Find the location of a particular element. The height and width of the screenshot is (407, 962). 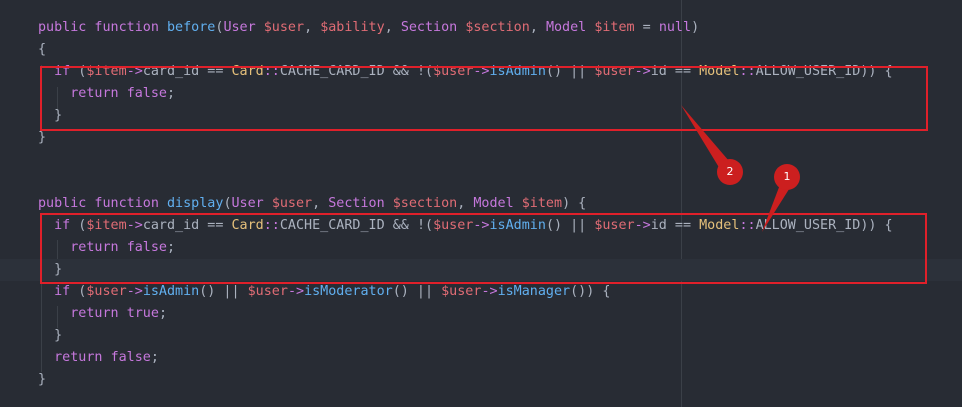

annotation-arrows is located at coordinates (736, 168).